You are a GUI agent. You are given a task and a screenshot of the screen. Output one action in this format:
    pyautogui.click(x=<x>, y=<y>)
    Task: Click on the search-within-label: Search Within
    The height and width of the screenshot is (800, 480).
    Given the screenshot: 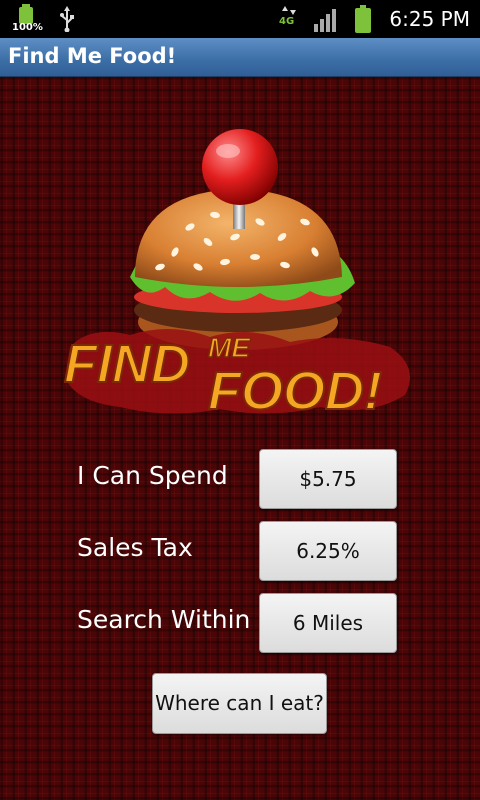 What is the action you would take?
    pyautogui.click(x=164, y=619)
    